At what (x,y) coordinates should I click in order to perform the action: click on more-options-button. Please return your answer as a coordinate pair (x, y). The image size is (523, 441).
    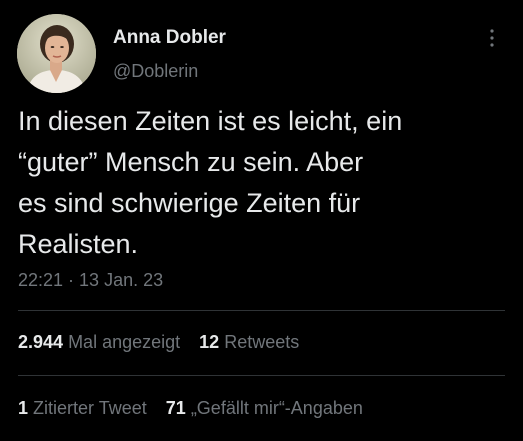
    Looking at the image, I should click on (492, 38).